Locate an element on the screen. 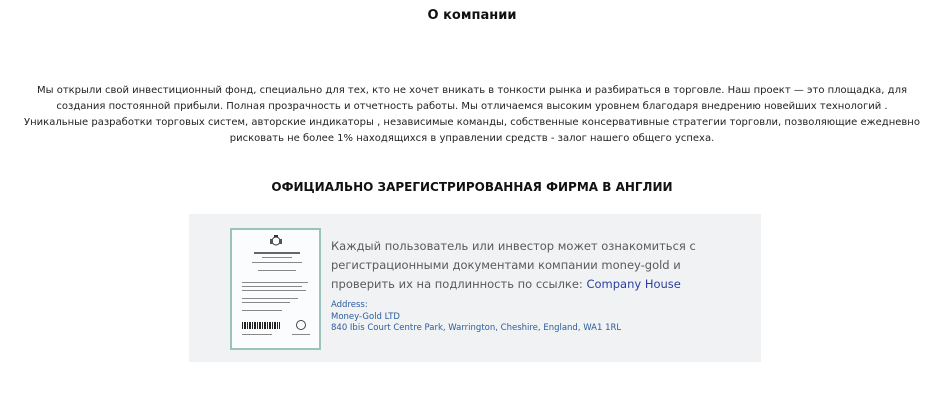 The height and width of the screenshot is (400, 944). company-house-link: Company House is located at coordinates (633, 284).